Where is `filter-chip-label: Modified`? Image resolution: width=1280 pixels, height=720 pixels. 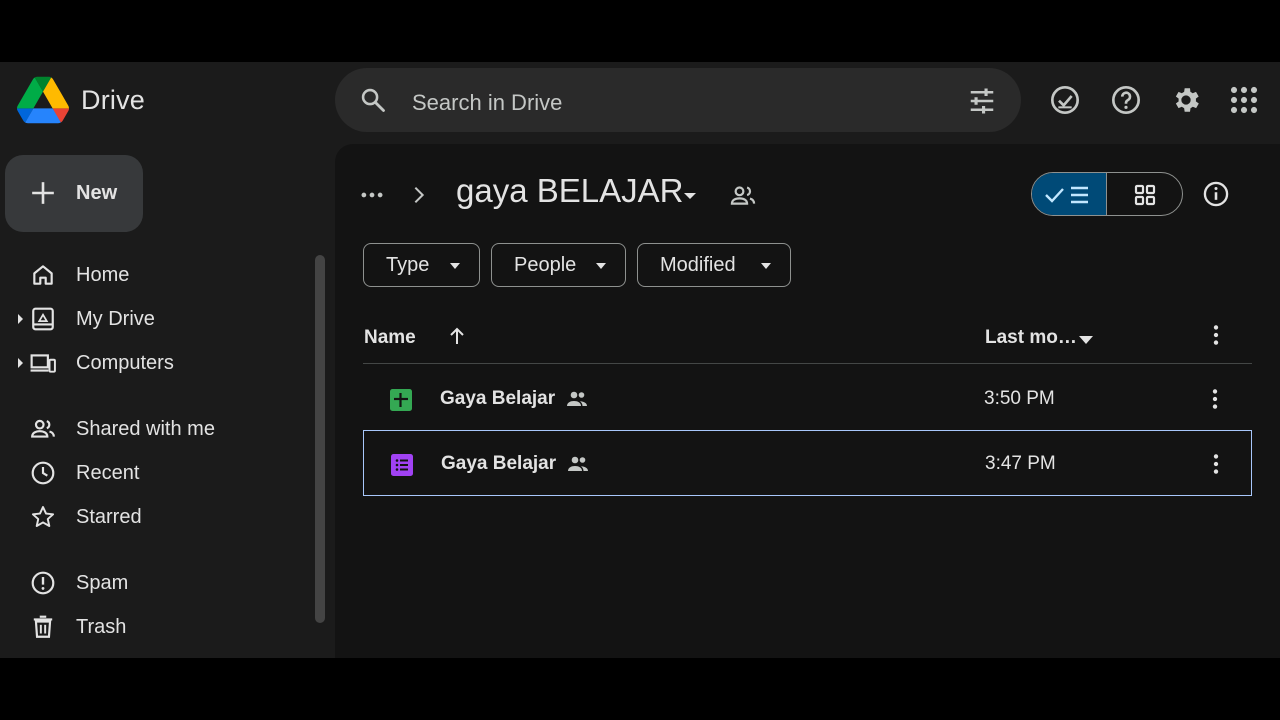
filter-chip-label: Modified is located at coordinates (698, 264).